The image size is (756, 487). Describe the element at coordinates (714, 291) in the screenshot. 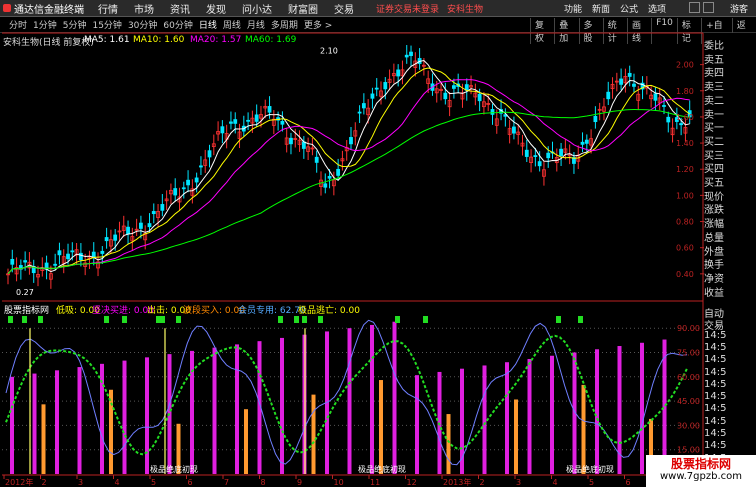

I see `sidebar-item: 收益` at that location.